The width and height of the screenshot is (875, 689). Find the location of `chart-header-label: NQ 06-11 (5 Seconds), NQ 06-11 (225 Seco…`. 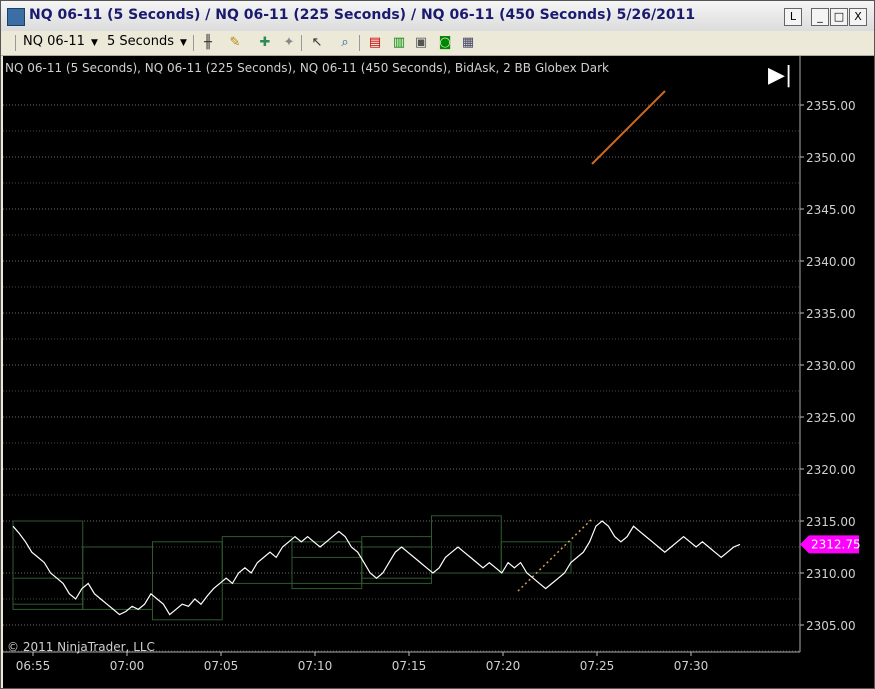

chart-header-label: NQ 06-11 (5 Seconds), NQ 06-11 (225 Seco… is located at coordinates (307, 68).